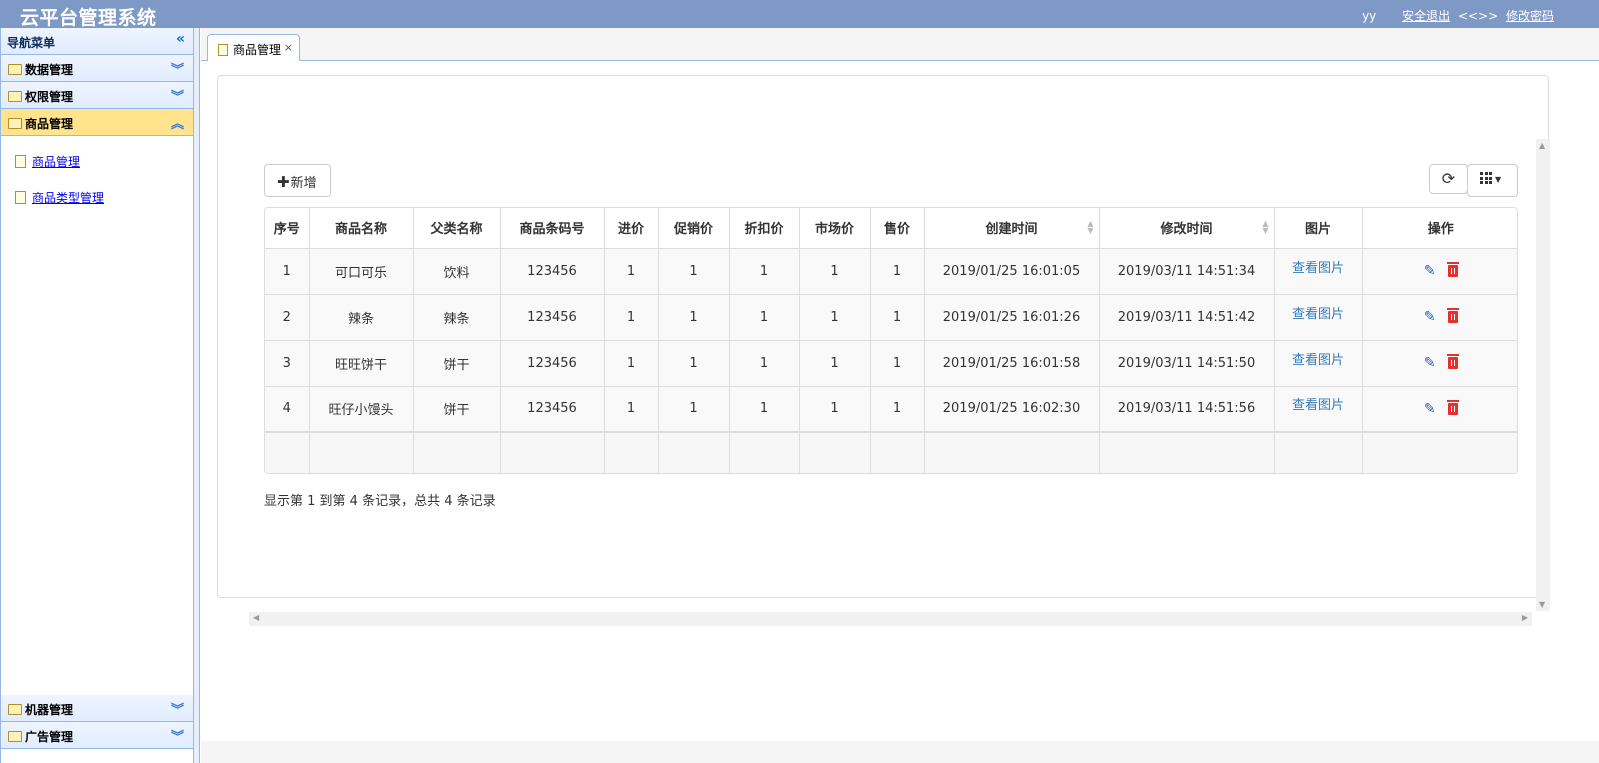  I want to click on double-chevron-up-icon: ︽, so click(177, 122).